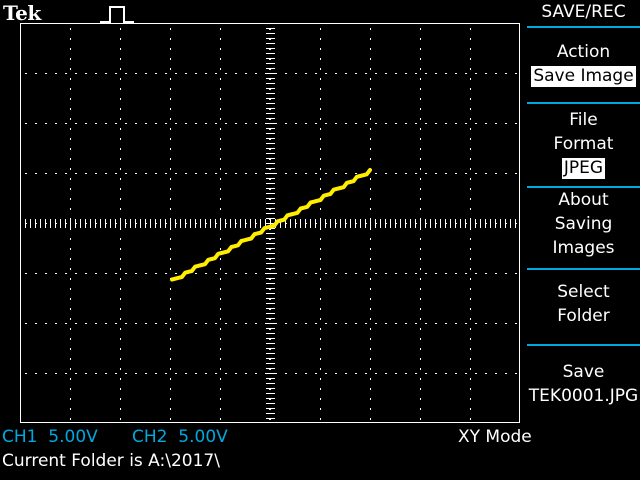 The image size is (640, 480). I want to click on menu-item-file-format: File Format JPEG, so click(583, 144).